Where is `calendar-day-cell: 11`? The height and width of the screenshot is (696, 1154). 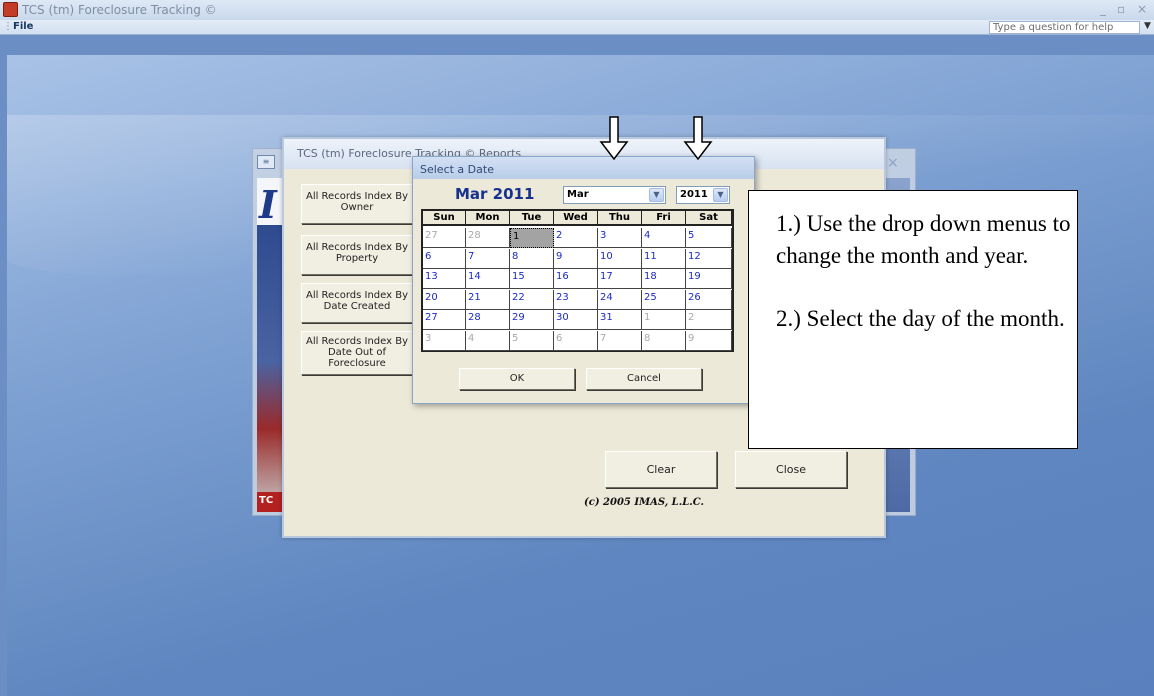 calendar-day-cell: 11 is located at coordinates (664, 258).